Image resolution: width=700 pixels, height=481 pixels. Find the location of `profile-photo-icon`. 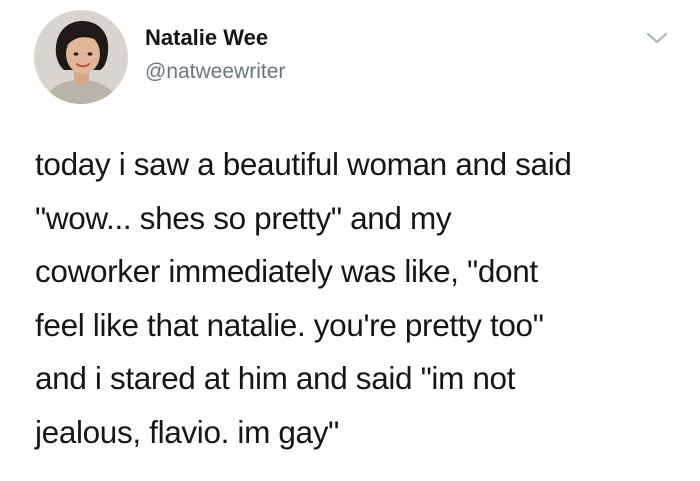

profile-photo-icon is located at coordinates (81, 57).